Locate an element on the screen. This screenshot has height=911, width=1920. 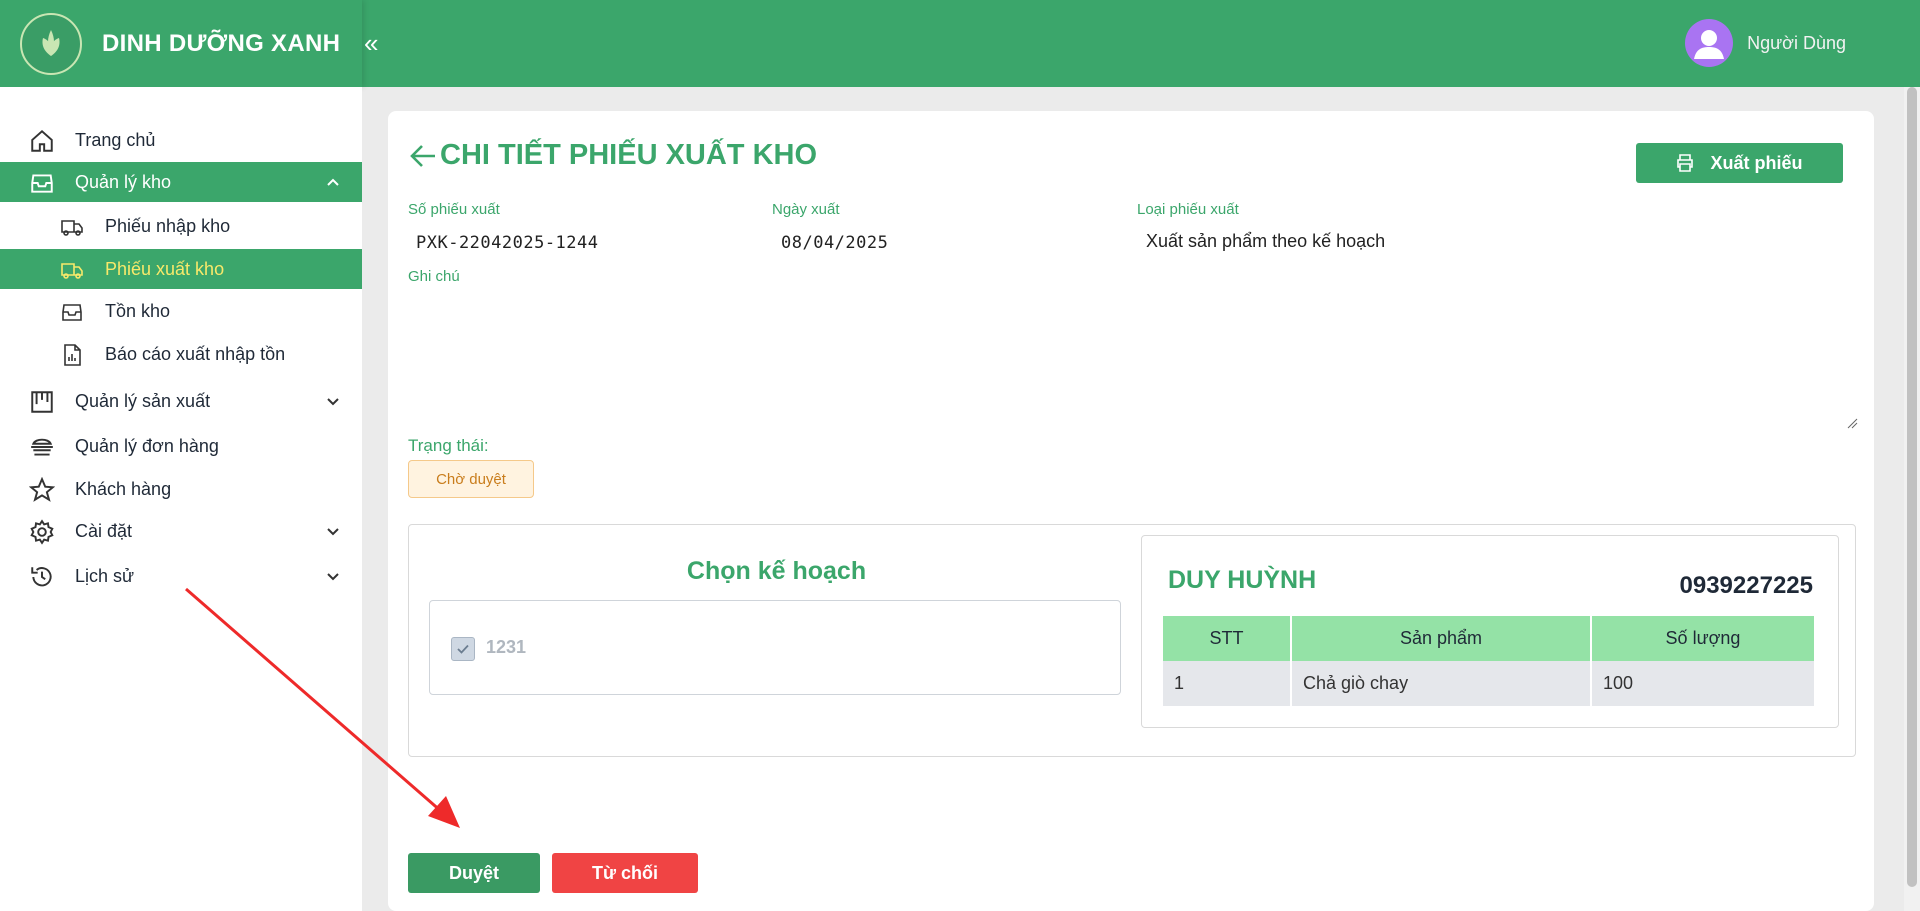
page-title: CHI TIẾT PHIẾU XUẤT KHO is located at coordinates (629, 155).